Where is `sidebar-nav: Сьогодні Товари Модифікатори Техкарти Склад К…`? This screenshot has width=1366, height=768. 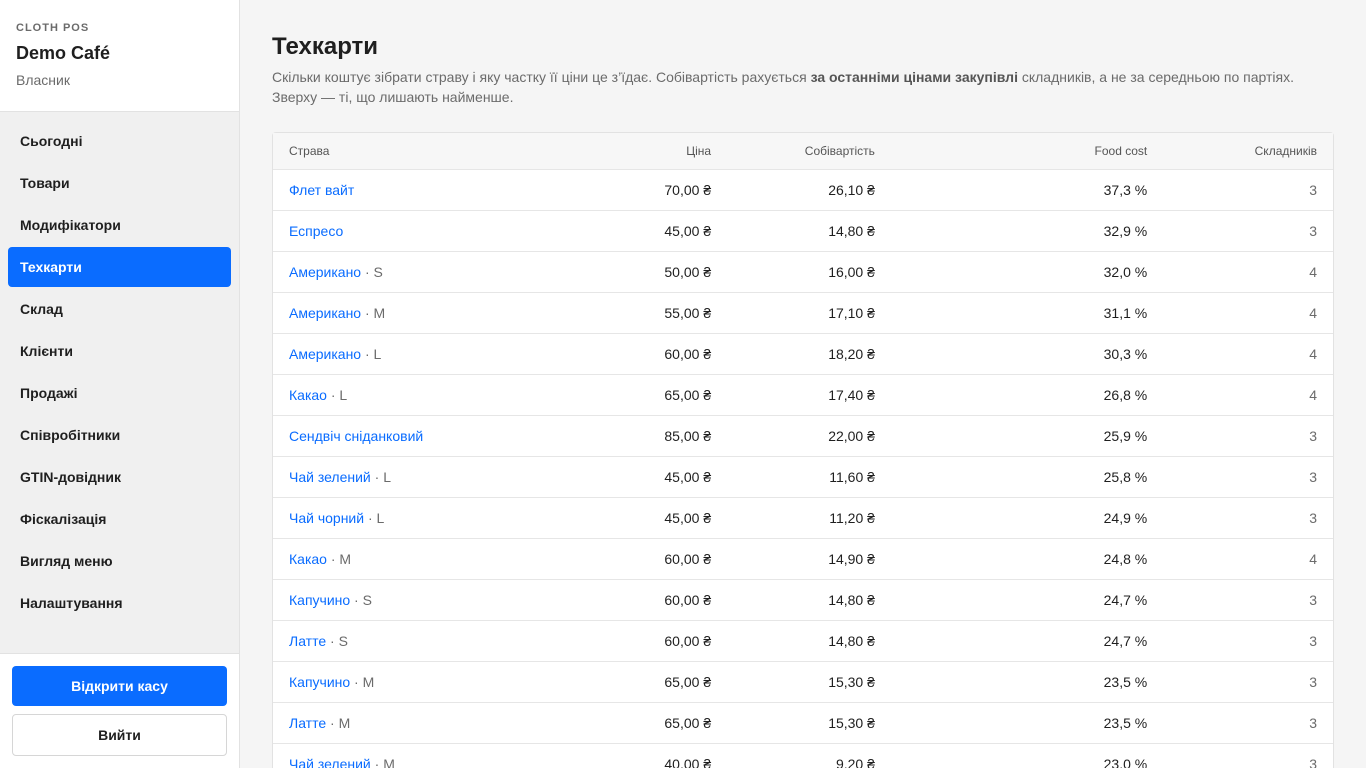
sidebar-nav: Сьогодні Товари Модифікатори Техкарти Склад К… is located at coordinates (119, 367).